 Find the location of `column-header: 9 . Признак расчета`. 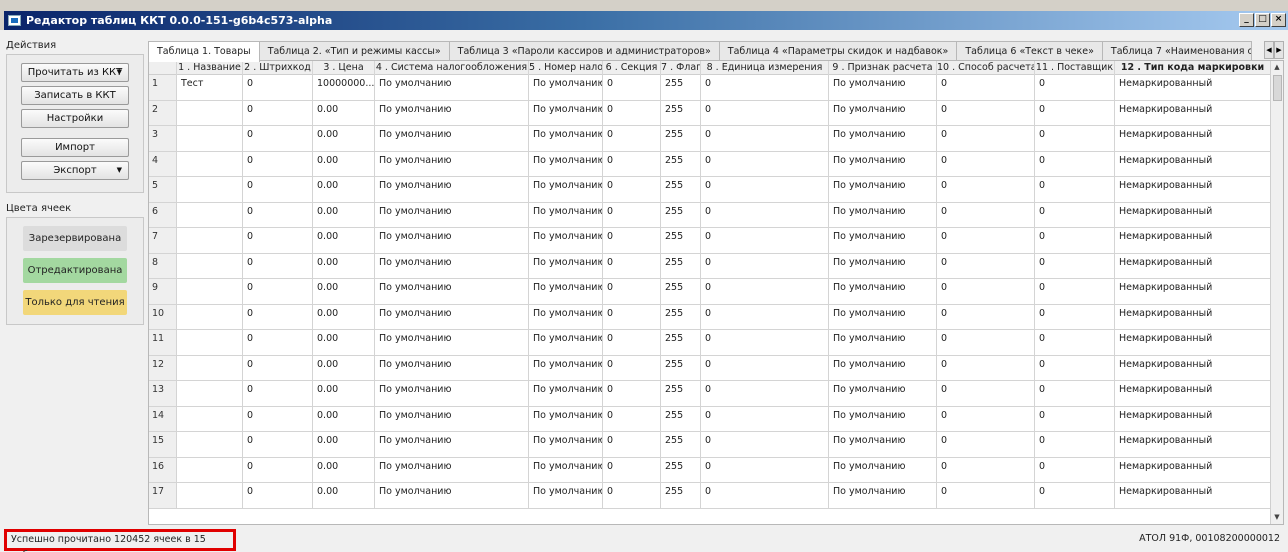

column-header: 9 . Признак расчета is located at coordinates (883, 68).